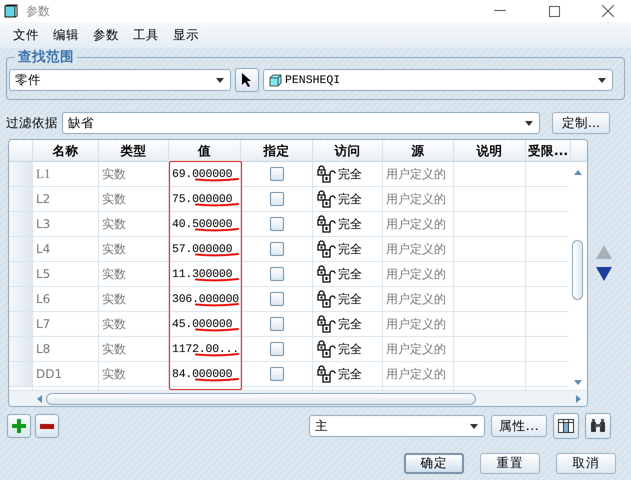  I want to click on minus-icon, so click(47, 426).